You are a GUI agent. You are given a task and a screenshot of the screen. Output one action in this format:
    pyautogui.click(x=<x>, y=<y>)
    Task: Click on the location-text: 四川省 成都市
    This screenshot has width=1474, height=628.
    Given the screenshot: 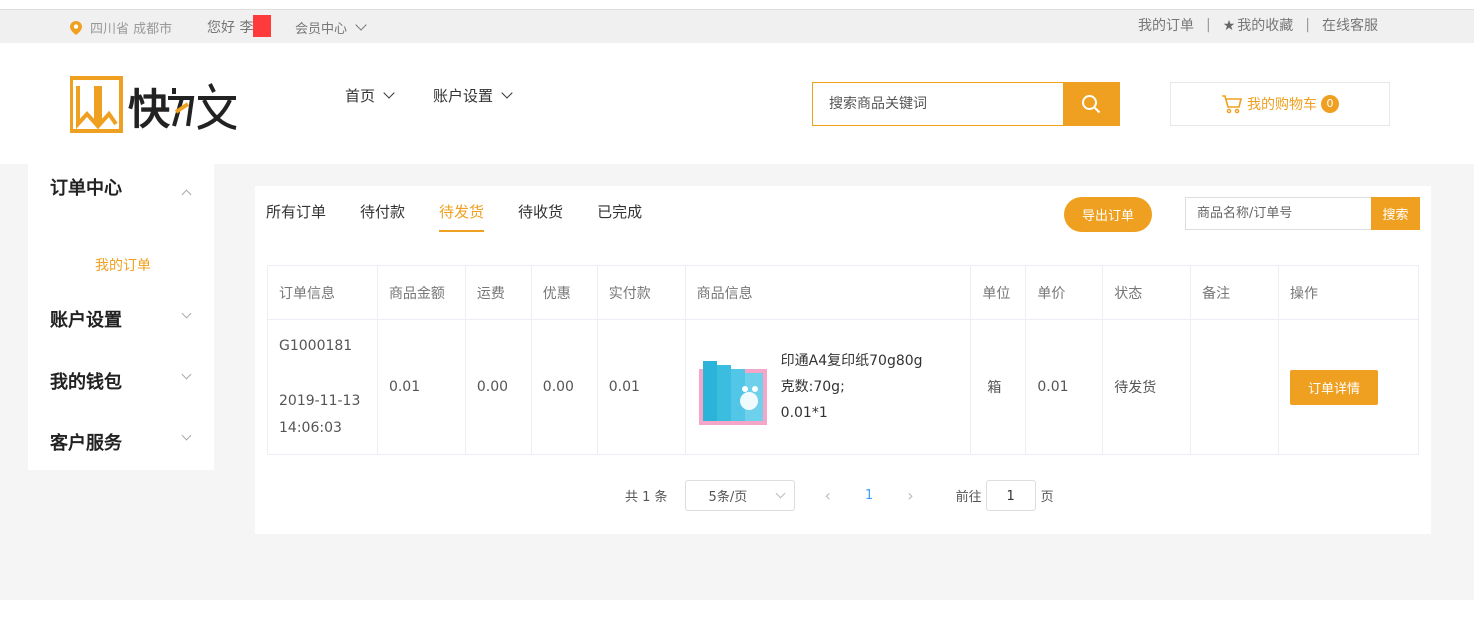 What is the action you would take?
    pyautogui.click(x=131, y=29)
    